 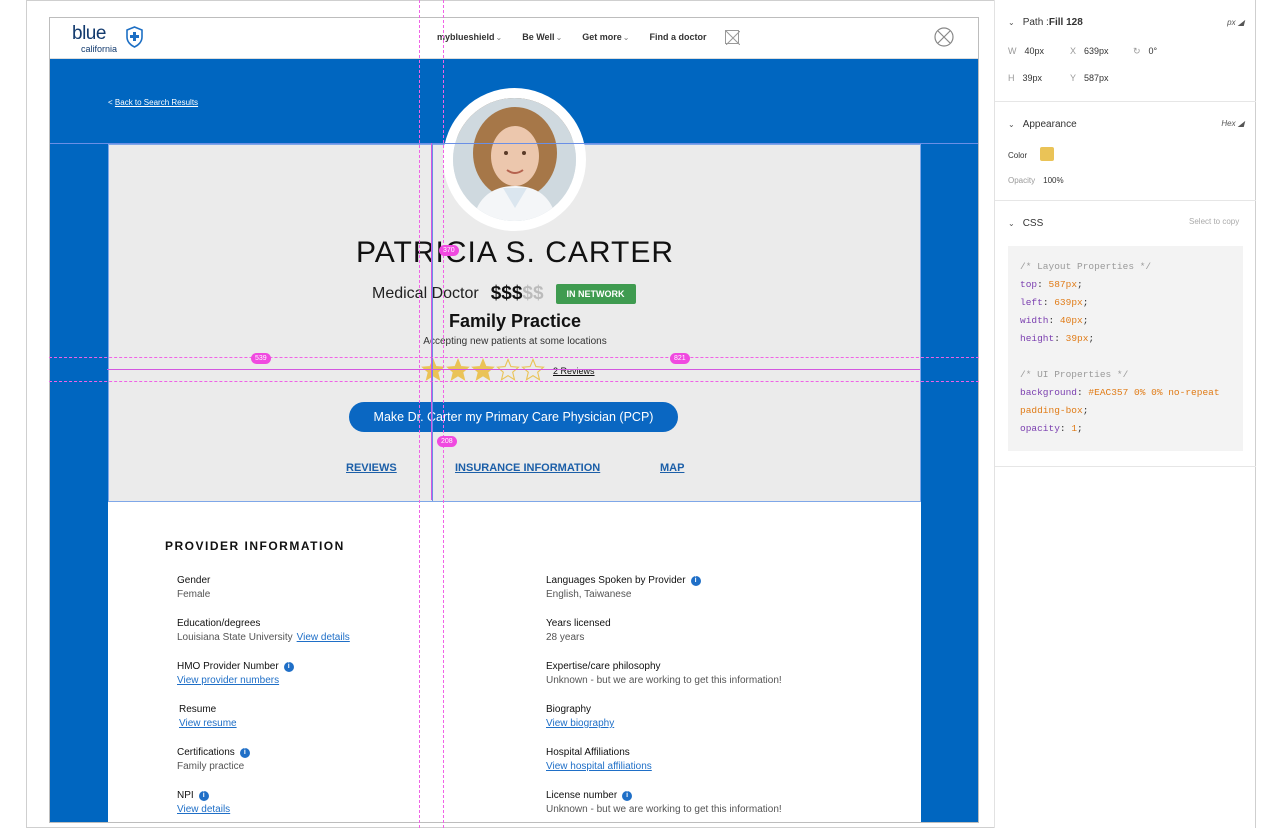 I want to click on unit-toggle: px ◢, so click(x=1235, y=22).